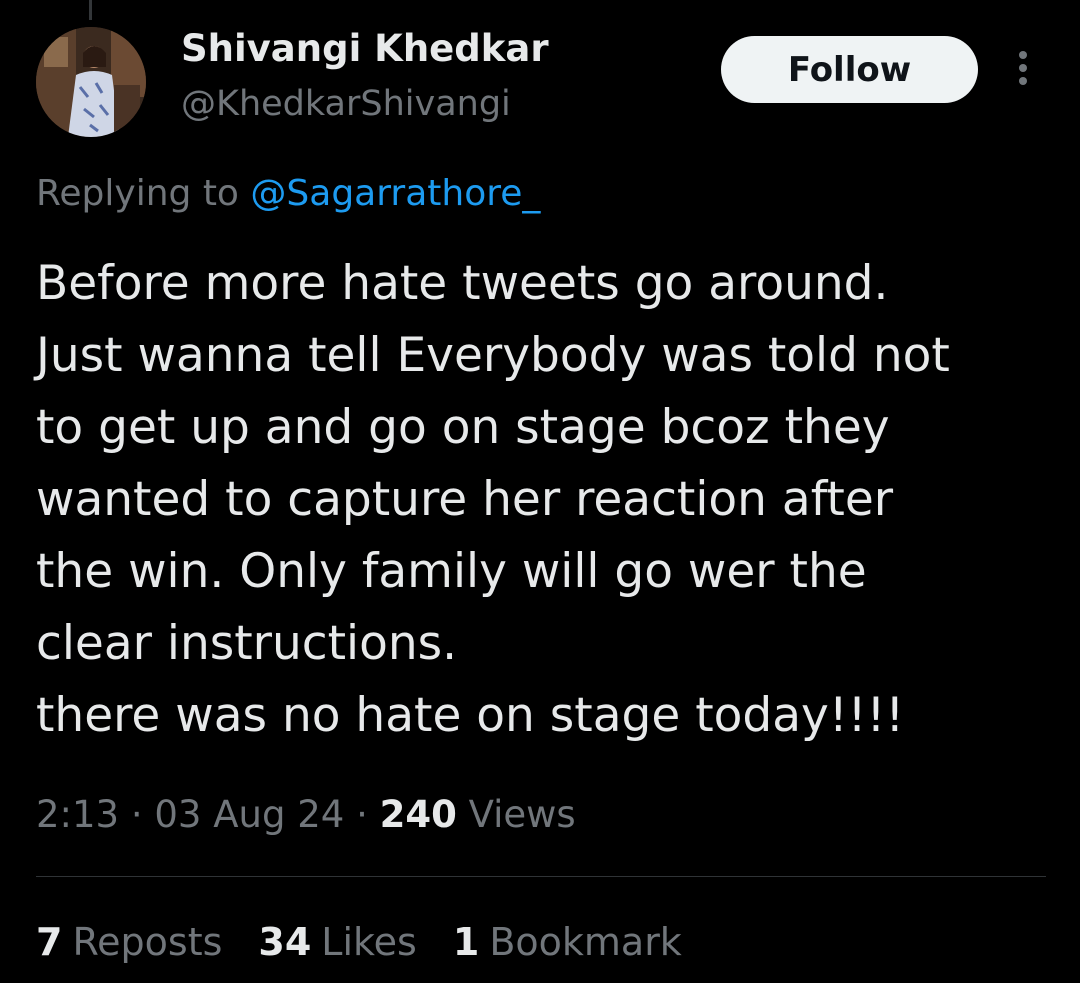 Image resolution: width=1080 pixels, height=983 pixels. I want to click on bookmarks-label: Bookmark, so click(585, 942).